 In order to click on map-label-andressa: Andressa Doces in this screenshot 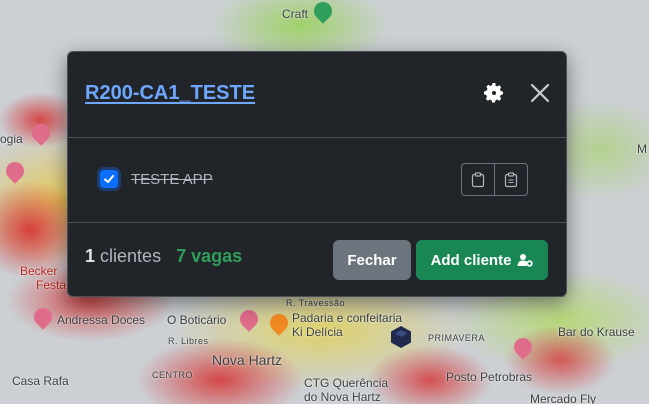, I will do `click(101, 320)`.